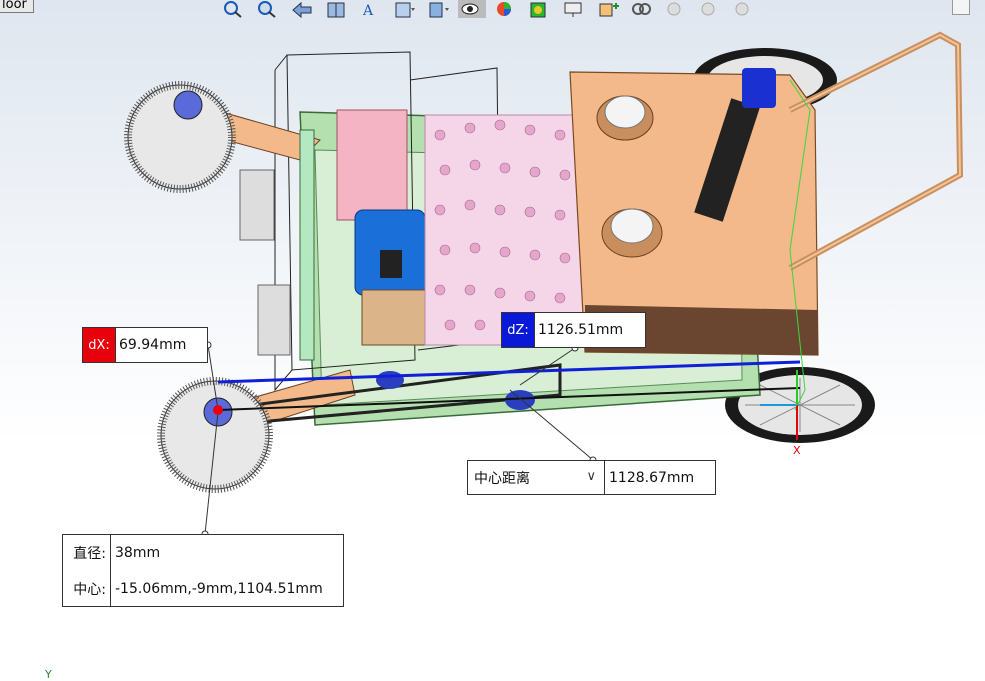  What do you see at coordinates (591, 476) in the screenshot?
I see `chevron-down-icon: ∨` at bounding box center [591, 476].